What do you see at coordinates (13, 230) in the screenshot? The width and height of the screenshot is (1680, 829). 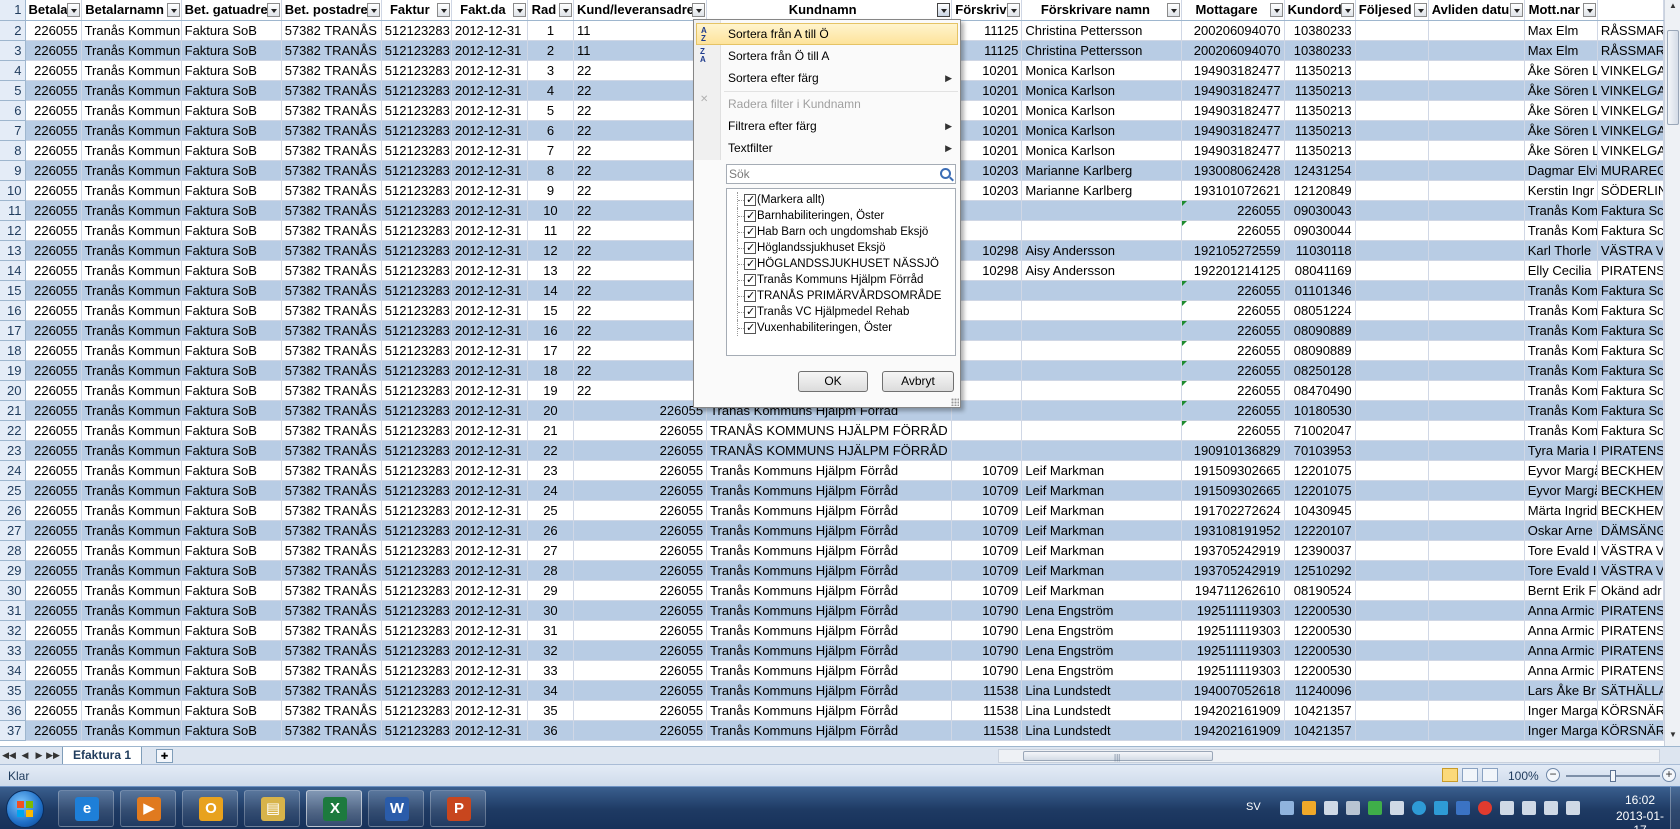 I see `row-header: 12` at bounding box center [13, 230].